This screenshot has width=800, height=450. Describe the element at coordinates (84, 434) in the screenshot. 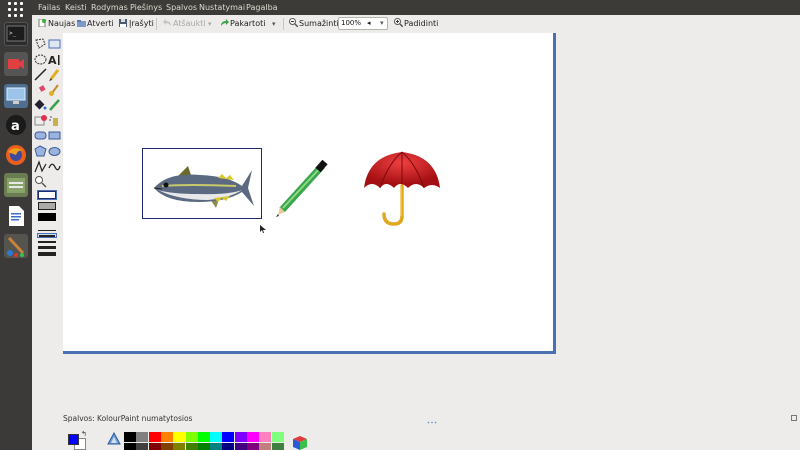

I see `swap-colors-icon: ↰` at that location.